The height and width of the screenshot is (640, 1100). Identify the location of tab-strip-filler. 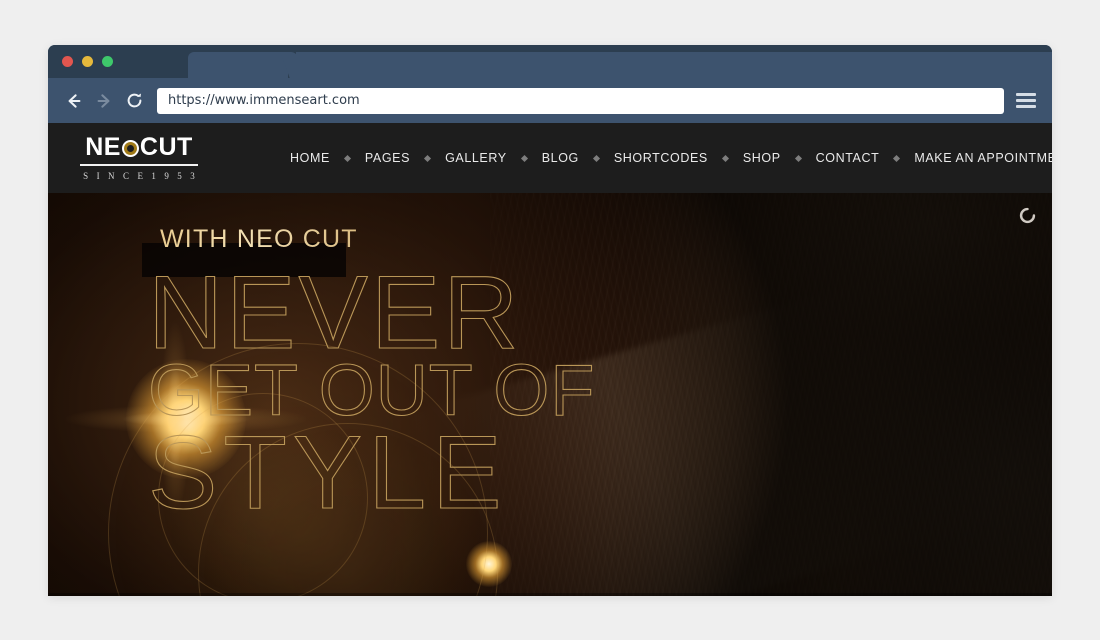
(674, 65).